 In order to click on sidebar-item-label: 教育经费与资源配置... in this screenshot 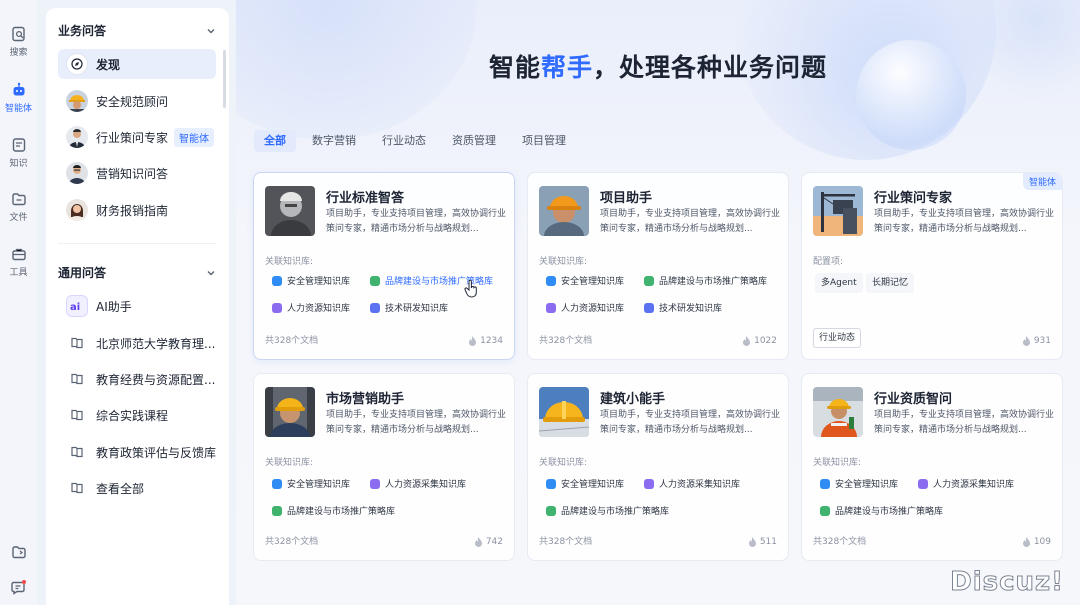, I will do `click(156, 379)`.